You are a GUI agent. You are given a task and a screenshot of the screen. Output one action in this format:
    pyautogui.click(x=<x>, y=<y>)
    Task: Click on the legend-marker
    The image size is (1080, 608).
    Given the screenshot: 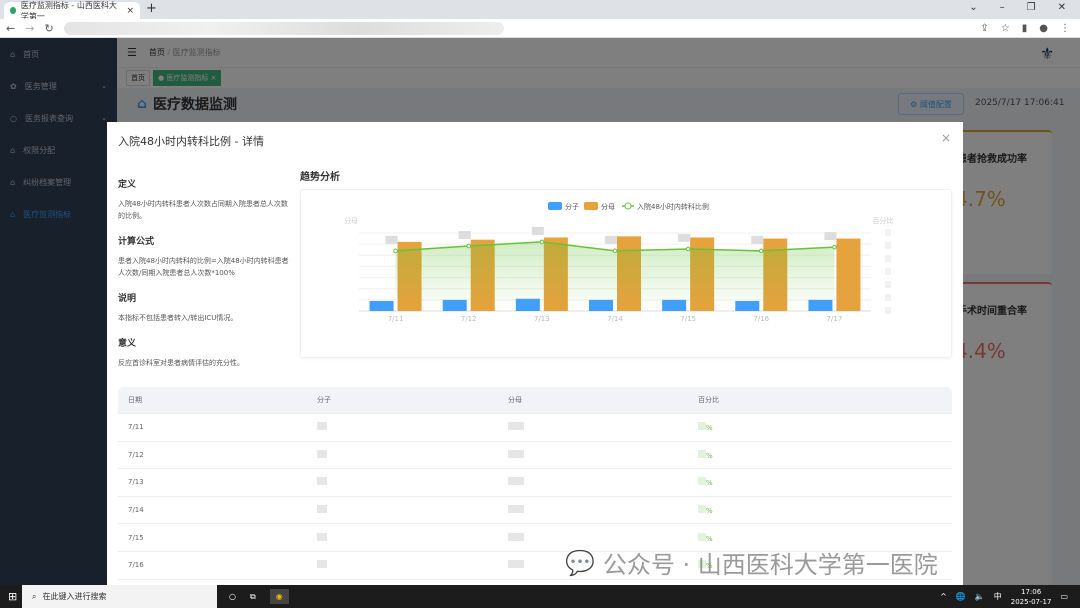 What is the action you would take?
    pyautogui.click(x=628, y=206)
    